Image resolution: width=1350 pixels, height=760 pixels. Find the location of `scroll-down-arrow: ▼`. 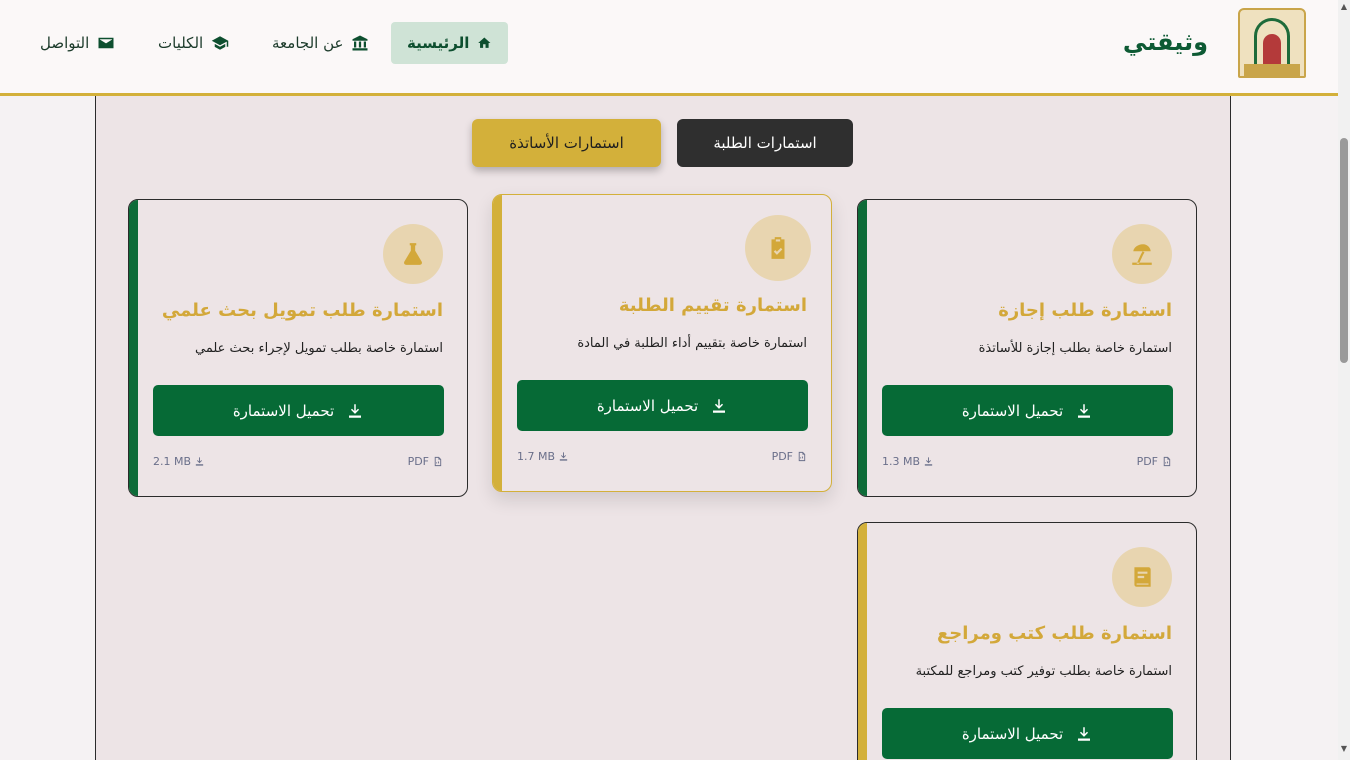

scroll-down-arrow: ▼ is located at coordinates (1344, 748).